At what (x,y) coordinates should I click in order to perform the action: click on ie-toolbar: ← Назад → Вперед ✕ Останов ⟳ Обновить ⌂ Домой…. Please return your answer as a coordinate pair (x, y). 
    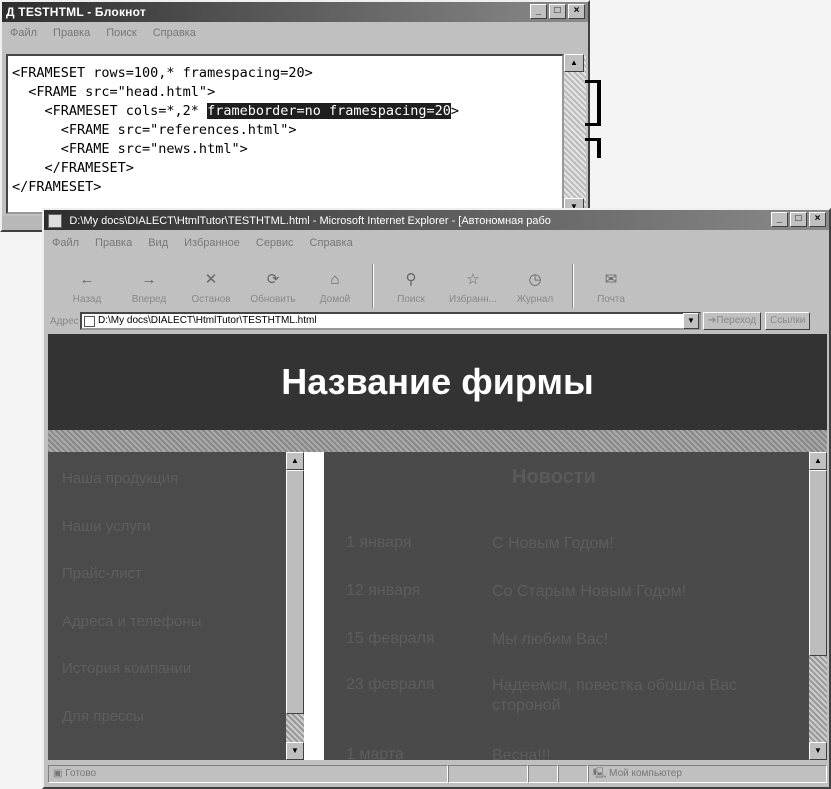
    Looking at the image, I should click on (438, 282).